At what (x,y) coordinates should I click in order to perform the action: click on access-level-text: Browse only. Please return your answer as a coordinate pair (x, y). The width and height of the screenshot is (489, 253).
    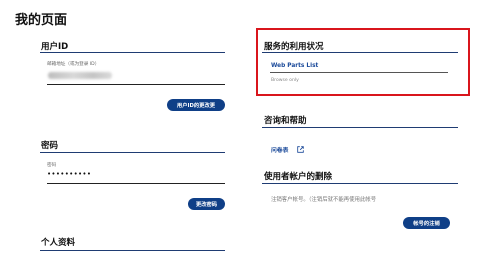
    Looking at the image, I should click on (285, 80).